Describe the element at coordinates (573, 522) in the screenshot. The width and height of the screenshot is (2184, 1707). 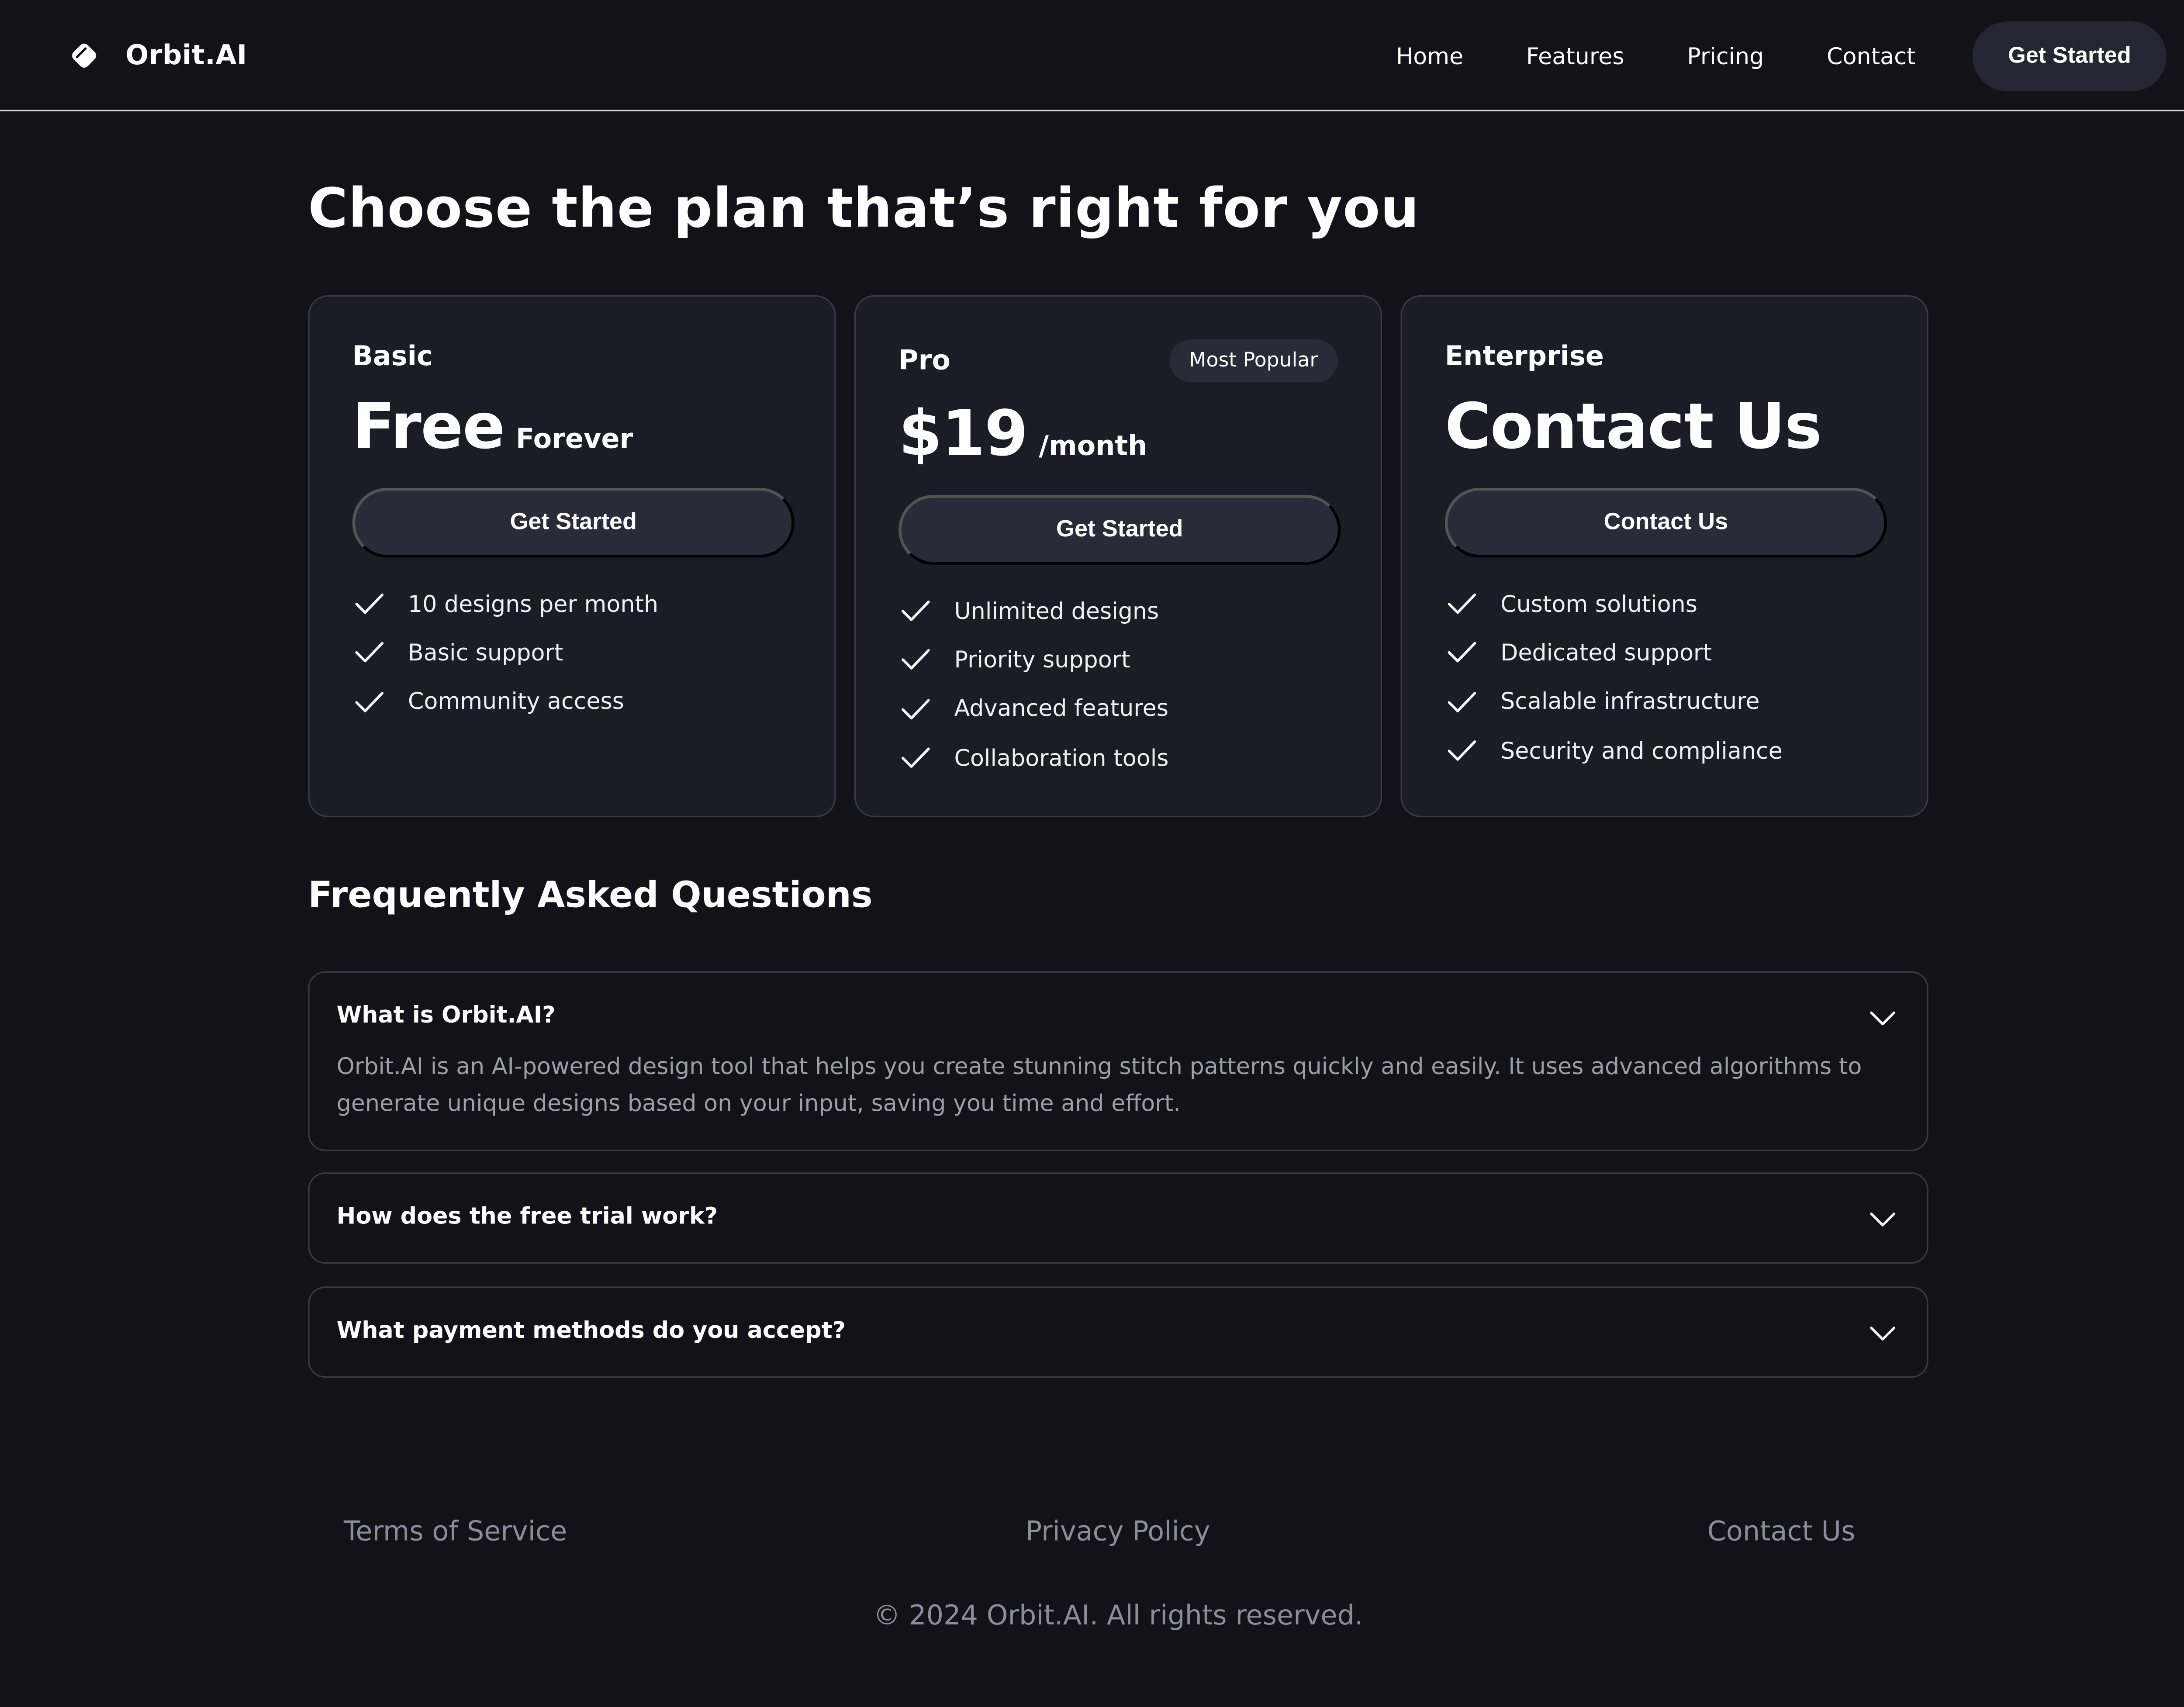
I see `basic-get-started-button: Get Started` at that location.